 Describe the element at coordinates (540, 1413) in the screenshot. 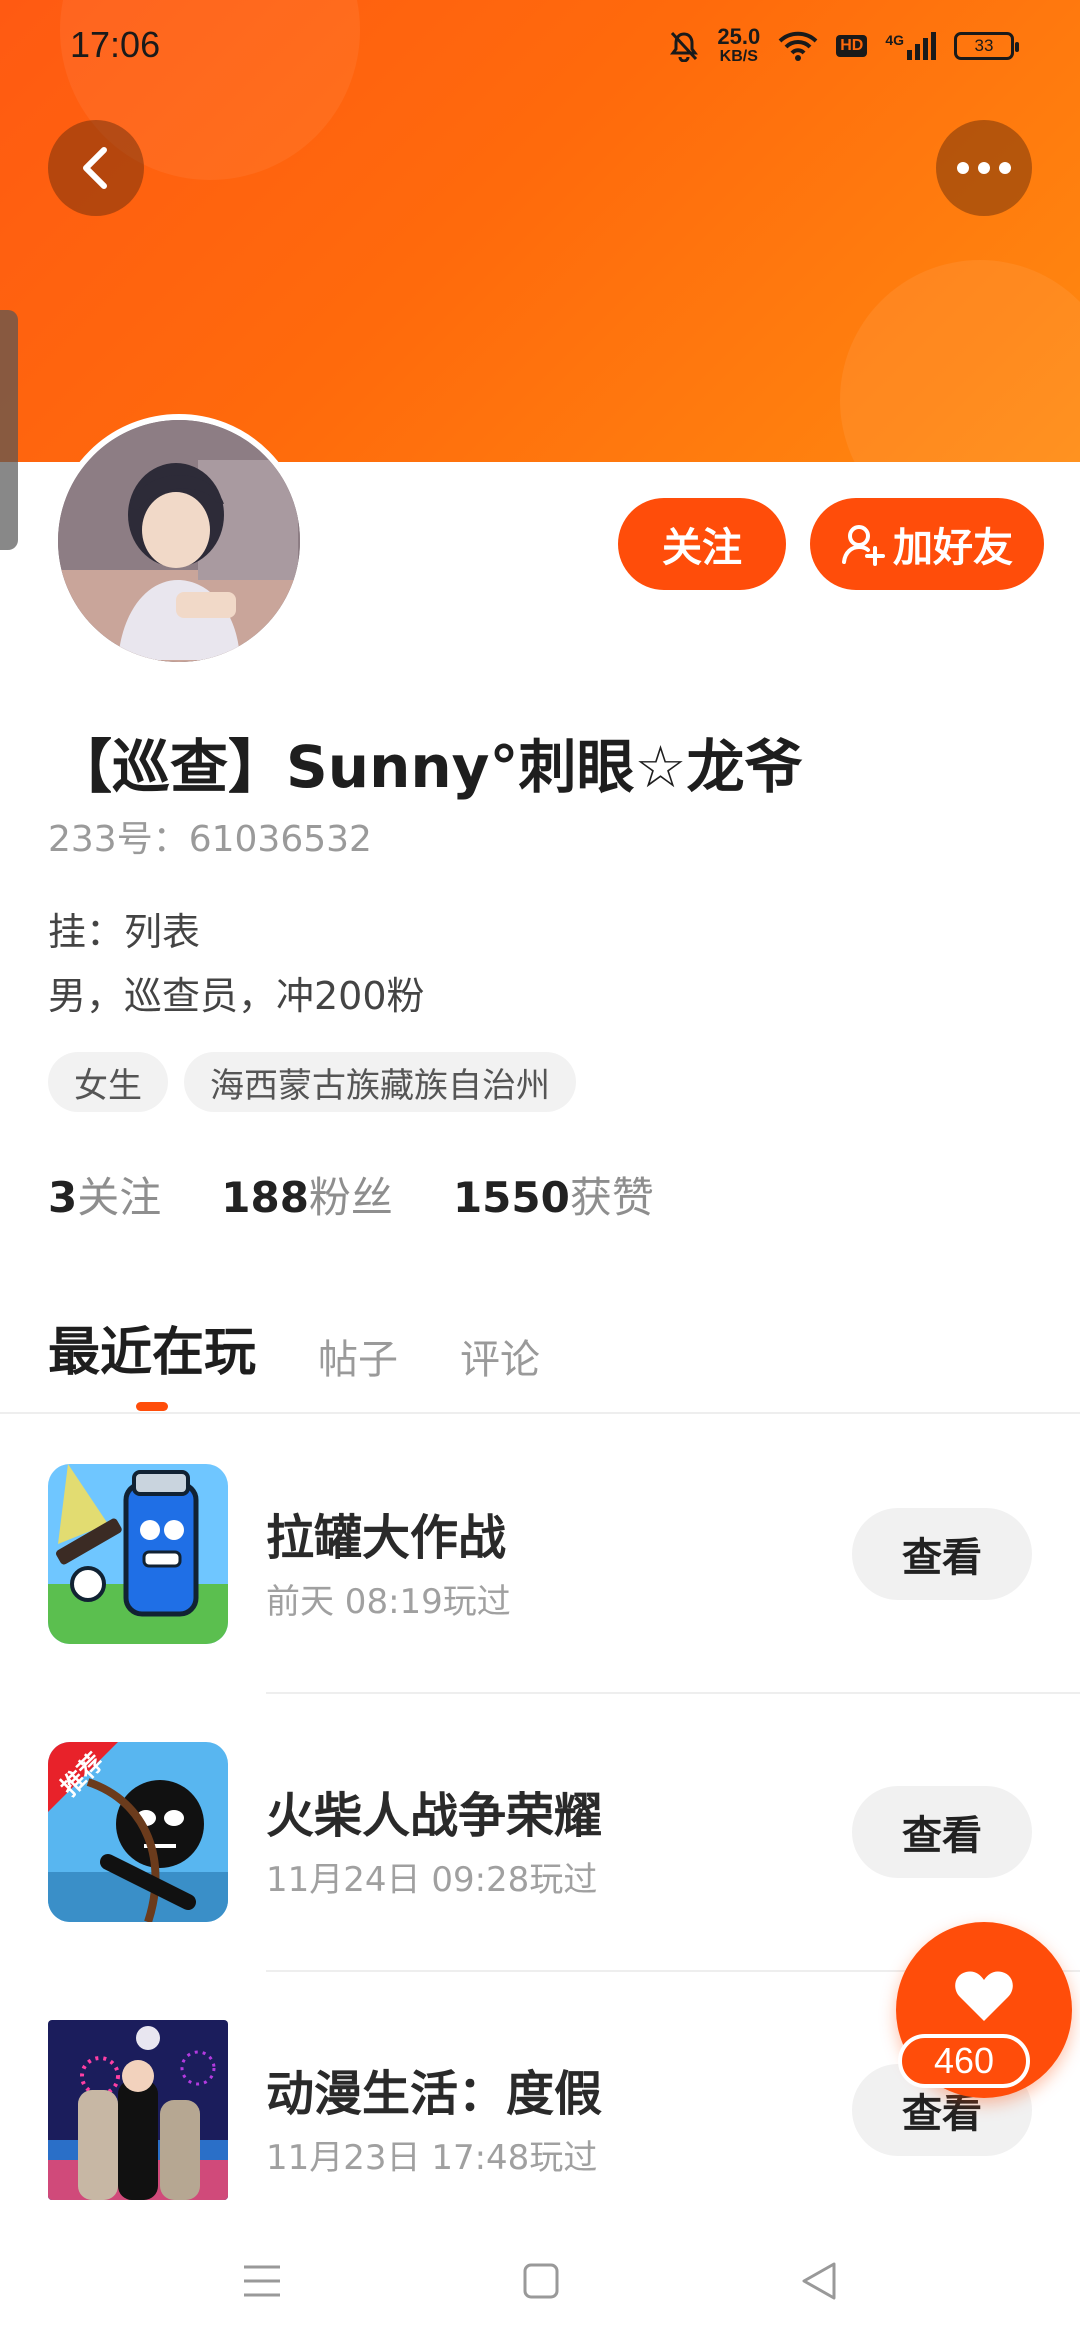

I see `tabs-divider` at that location.